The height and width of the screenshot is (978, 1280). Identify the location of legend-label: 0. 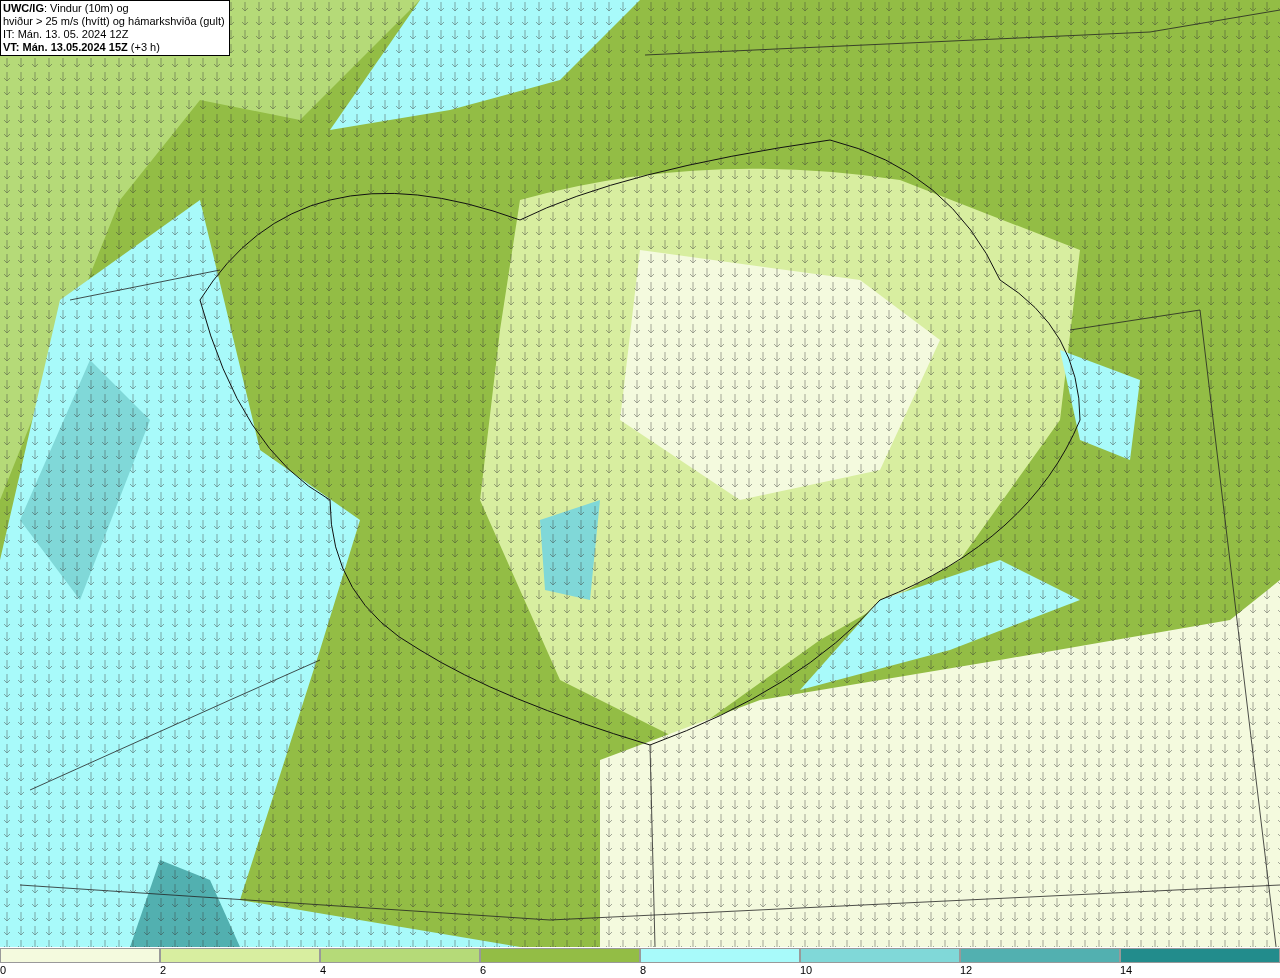
(4, 970).